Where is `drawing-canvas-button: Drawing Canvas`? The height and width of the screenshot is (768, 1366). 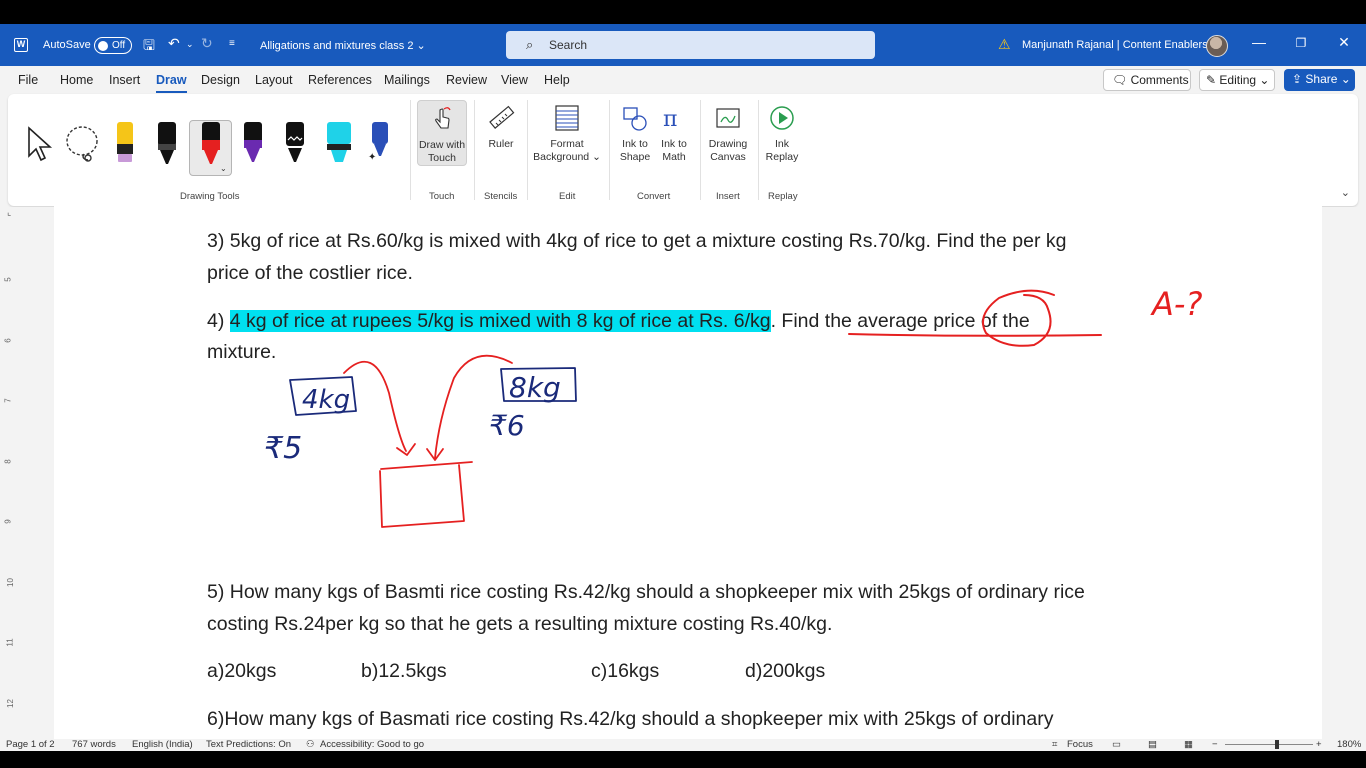
drawing-canvas-button: Drawing Canvas is located at coordinates (728, 132).